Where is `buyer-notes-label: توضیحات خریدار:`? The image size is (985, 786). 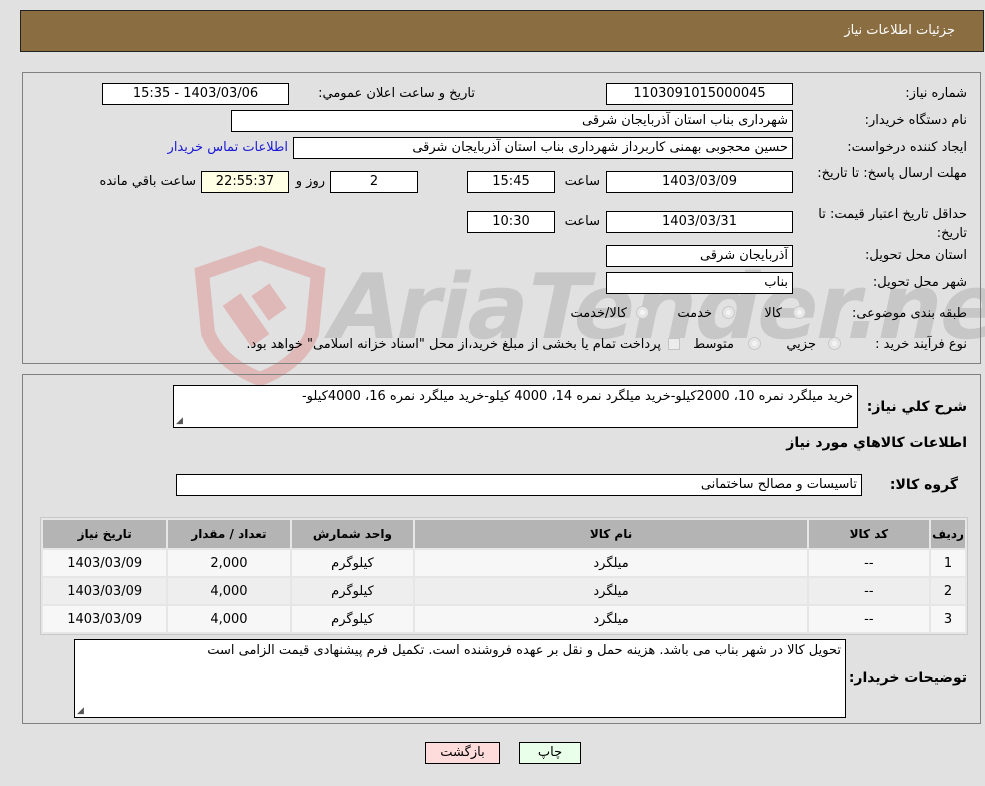 buyer-notes-label: توضیحات خریدار: is located at coordinates (907, 678).